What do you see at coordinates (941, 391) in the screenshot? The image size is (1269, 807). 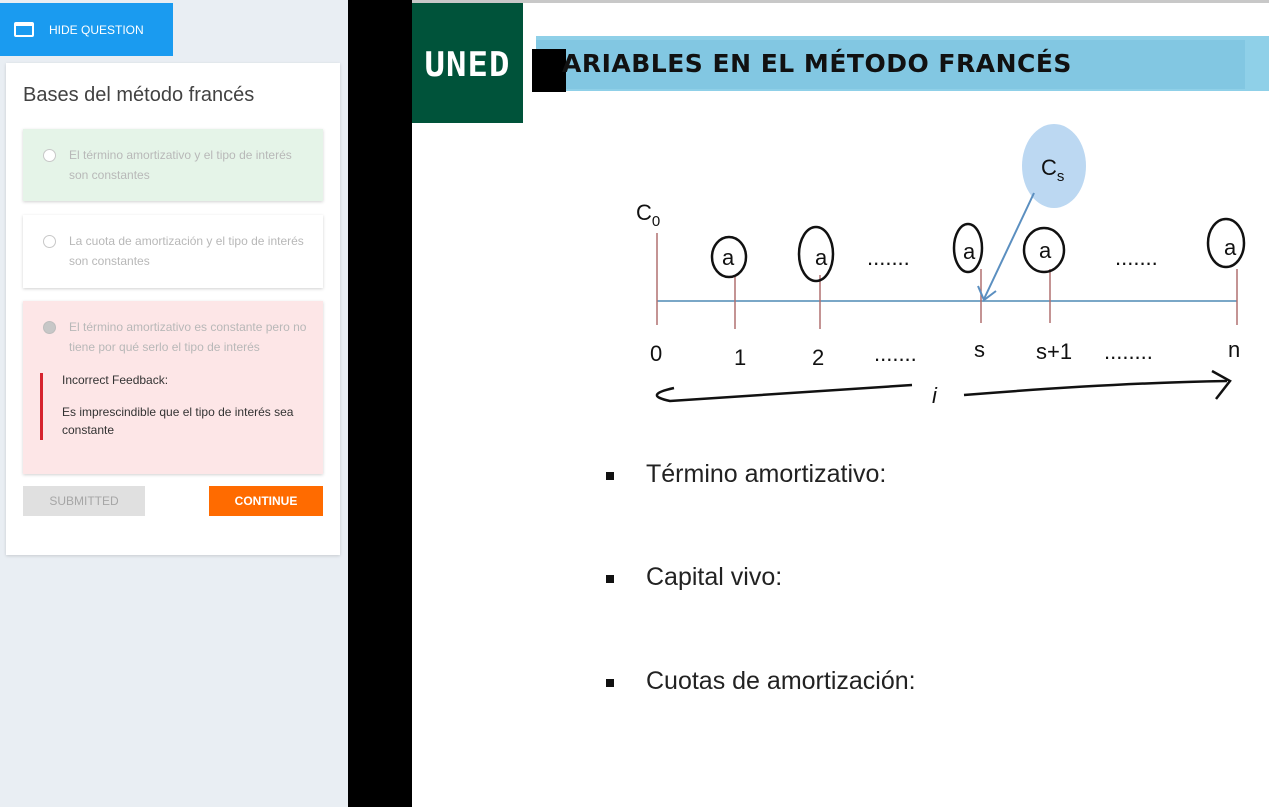 I see `rate-arrow` at bounding box center [941, 391].